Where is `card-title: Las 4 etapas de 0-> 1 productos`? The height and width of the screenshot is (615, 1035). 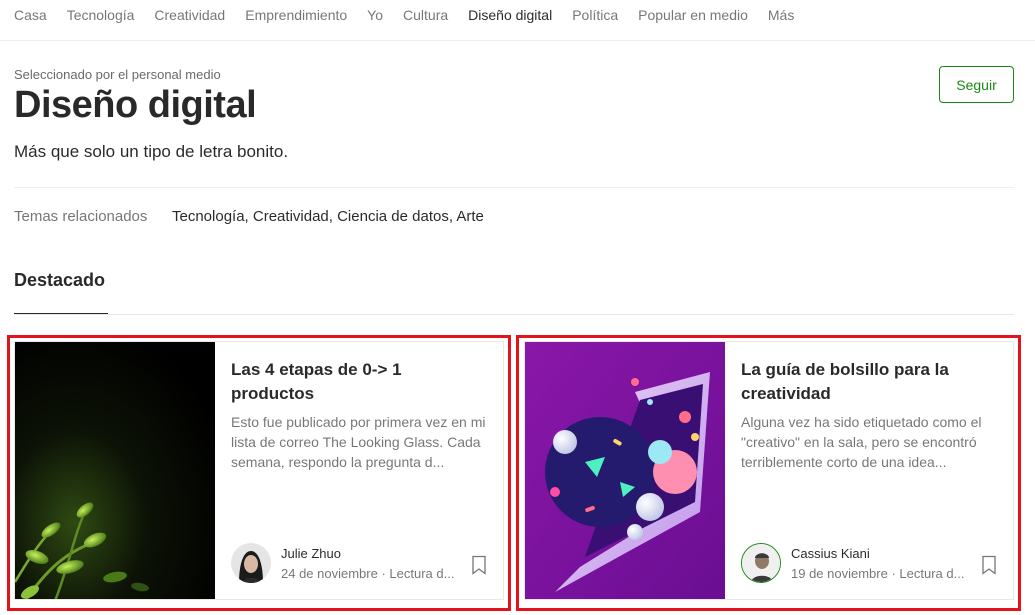
card-title: Las 4 etapas de 0-> 1 productos is located at coordinates (359, 382).